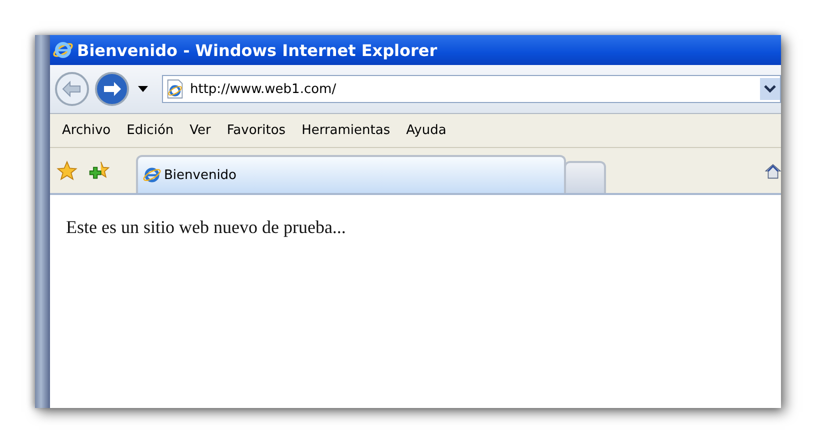  Describe the element at coordinates (471, 89) in the screenshot. I see `address-bar: http://www.web1.com/` at that location.